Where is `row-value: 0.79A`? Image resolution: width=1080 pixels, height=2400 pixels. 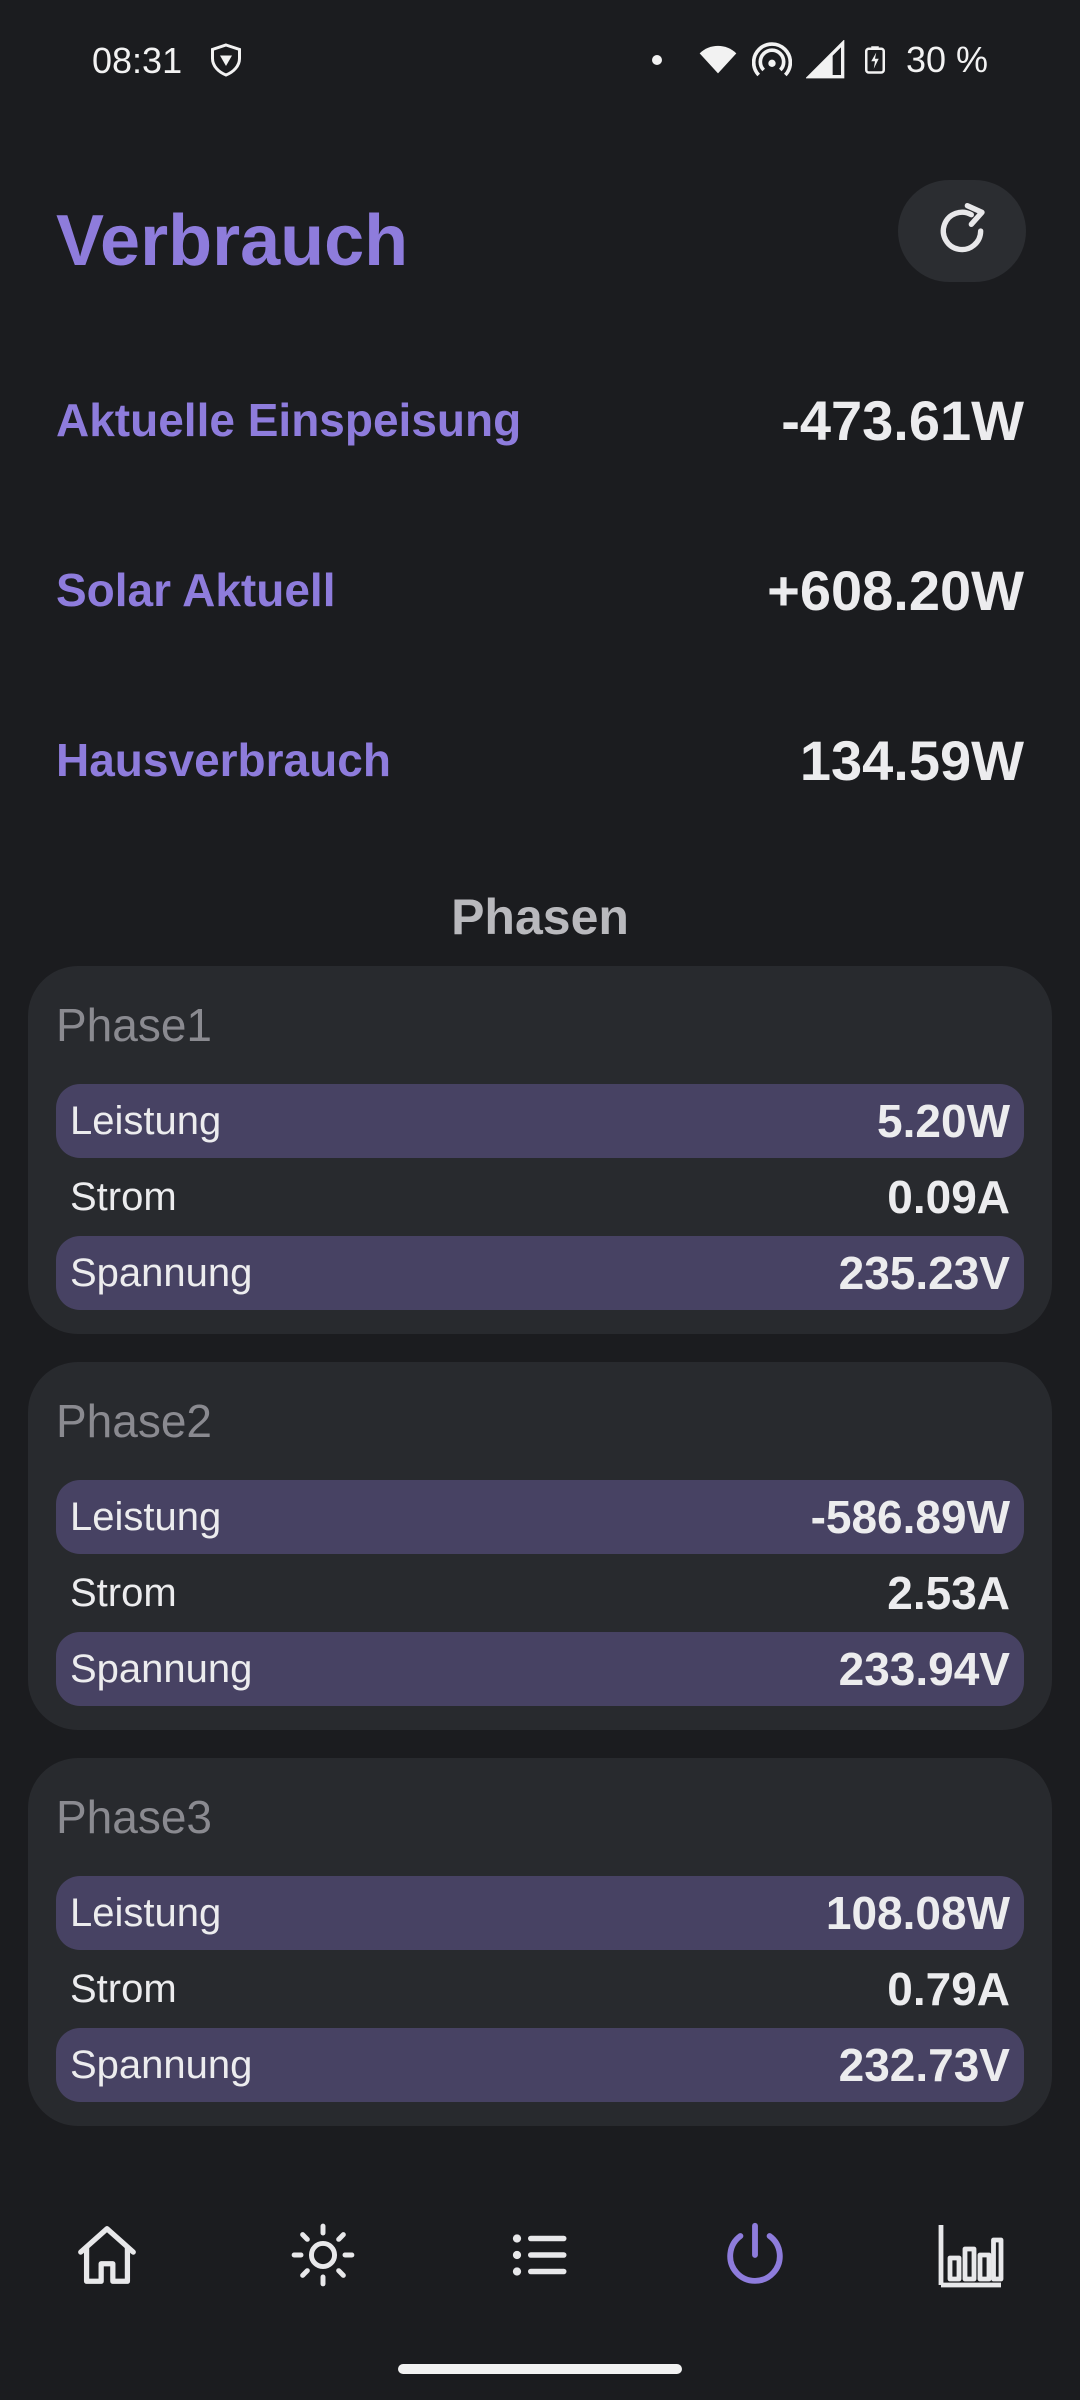 row-value: 0.79A is located at coordinates (948, 1989).